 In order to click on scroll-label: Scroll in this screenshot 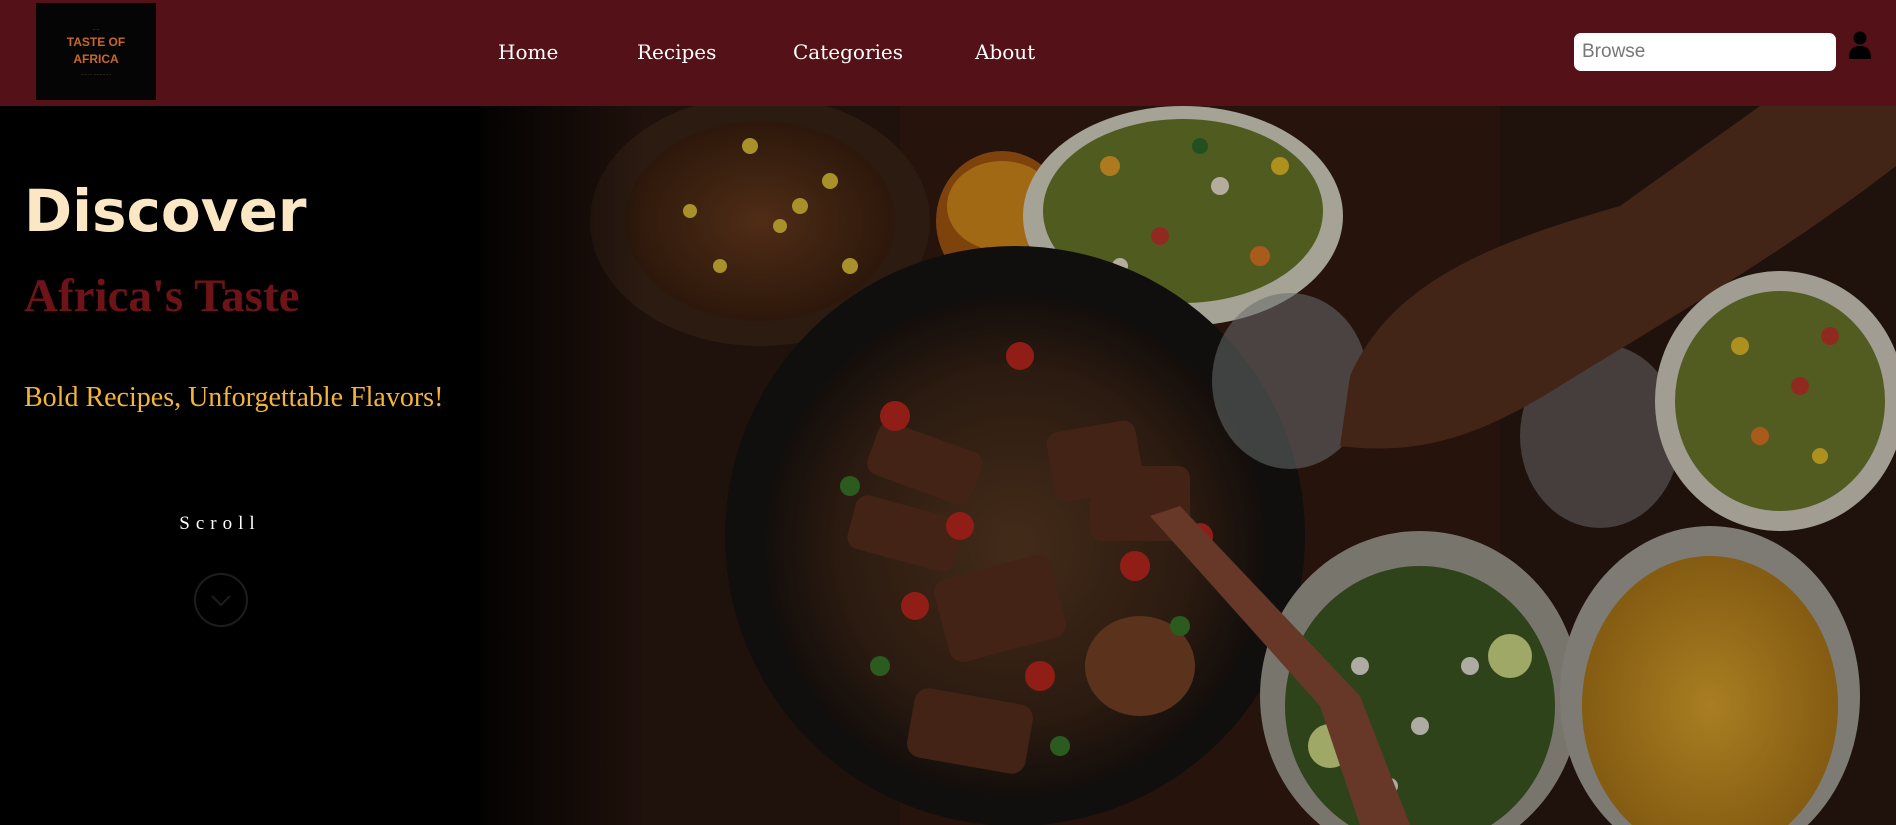, I will do `click(220, 523)`.